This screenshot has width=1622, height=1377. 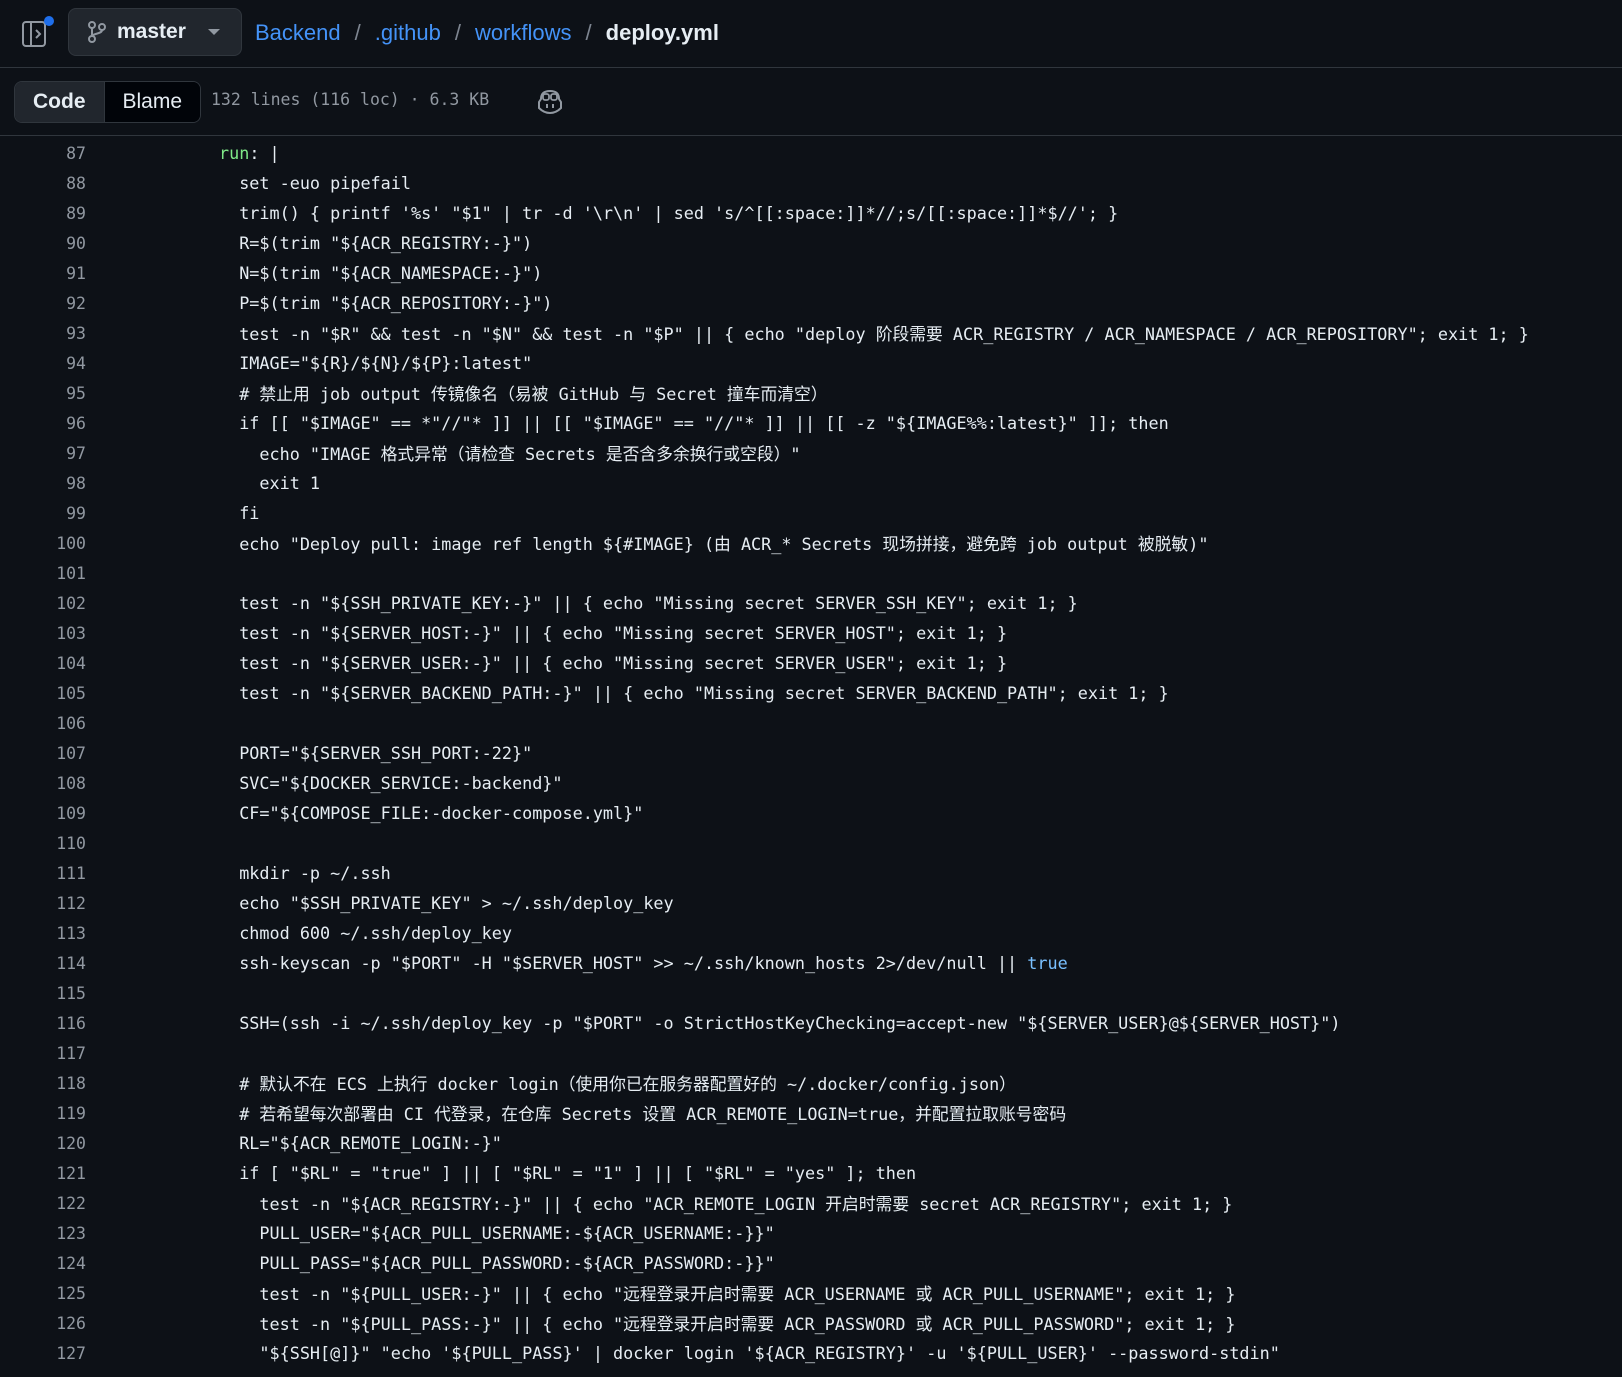 I want to click on code-line: 113 chmod 600 ~/.ssh/deploy_key, so click(x=811, y=933).